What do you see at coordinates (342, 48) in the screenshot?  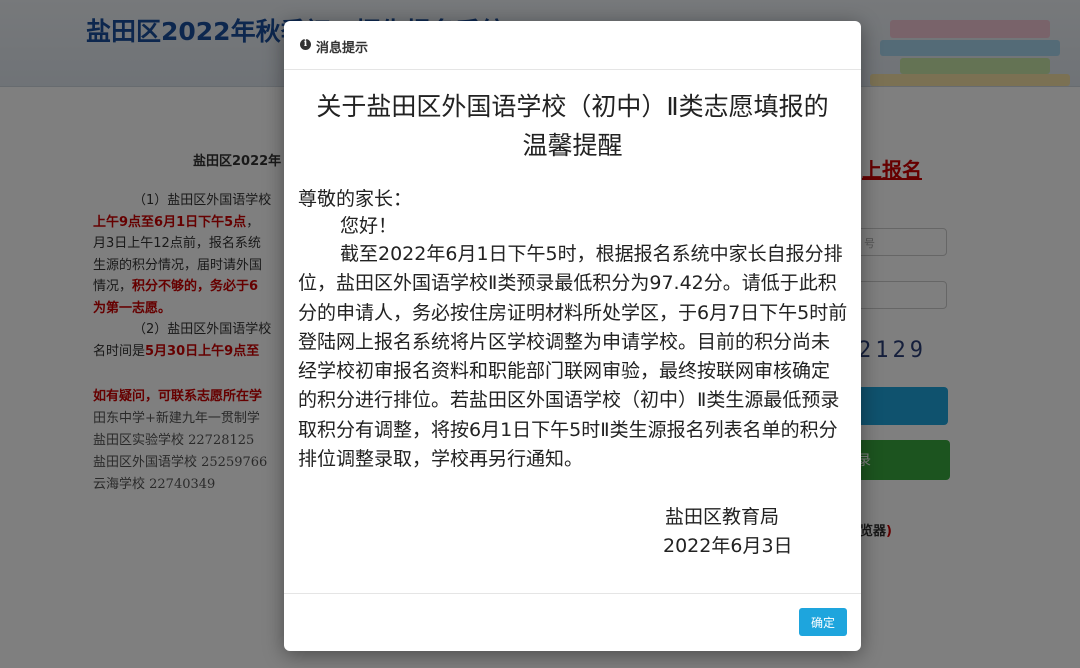 I see `dialog-title: 消息提示` at bounding box center [342, 48].